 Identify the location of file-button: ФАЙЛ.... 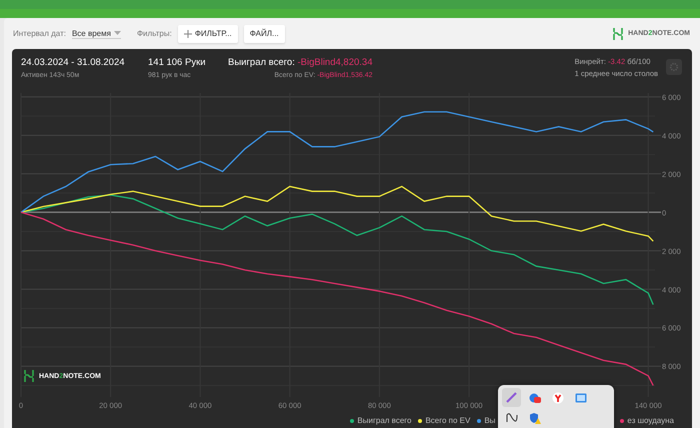
(264, 33).